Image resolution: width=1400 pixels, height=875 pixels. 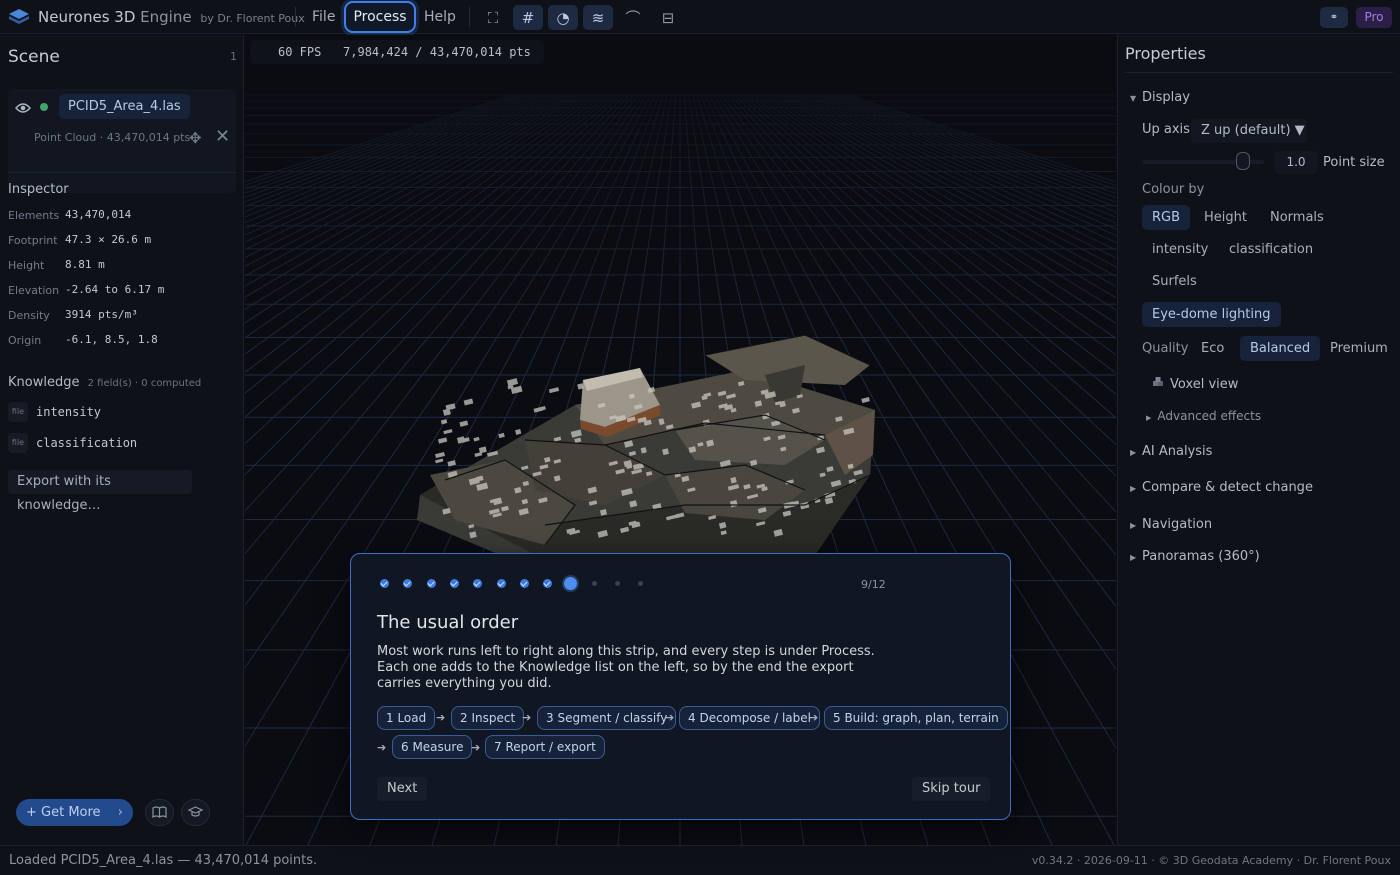 I want to click on section-display: ▼ Display, so click(x=1160, y=97).